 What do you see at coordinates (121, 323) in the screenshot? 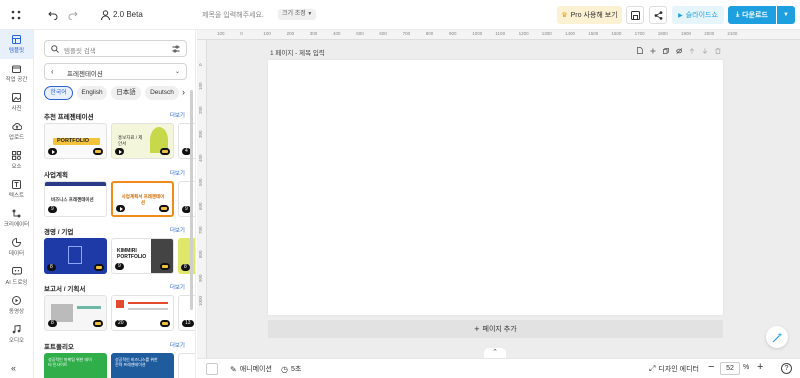
I see `page-count-badge: 20` at bounding box center [121, 323].